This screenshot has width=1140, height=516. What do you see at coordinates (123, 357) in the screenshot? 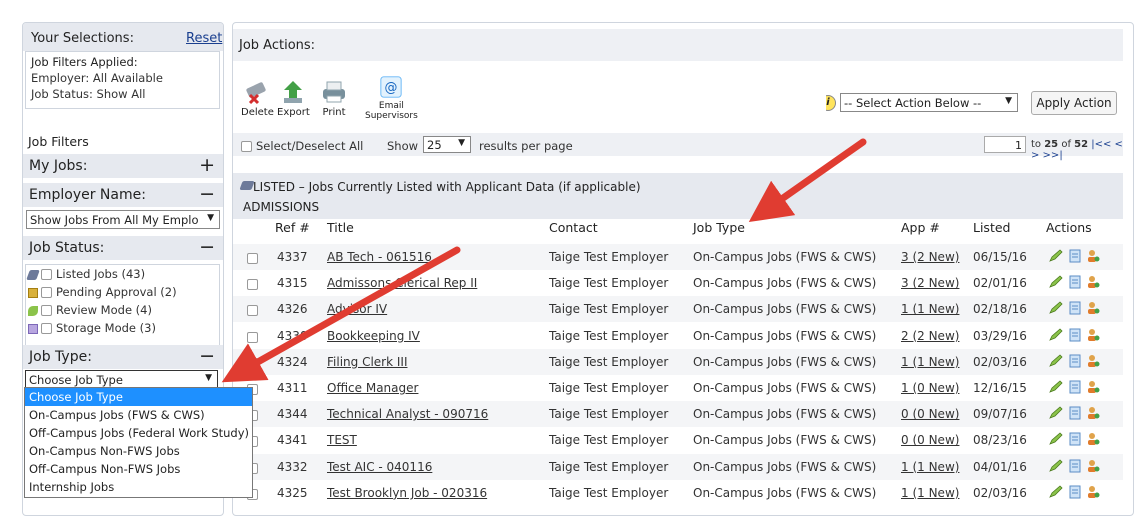
I see `job-type-header: Job Type: −` at bounding box center [123, 357].